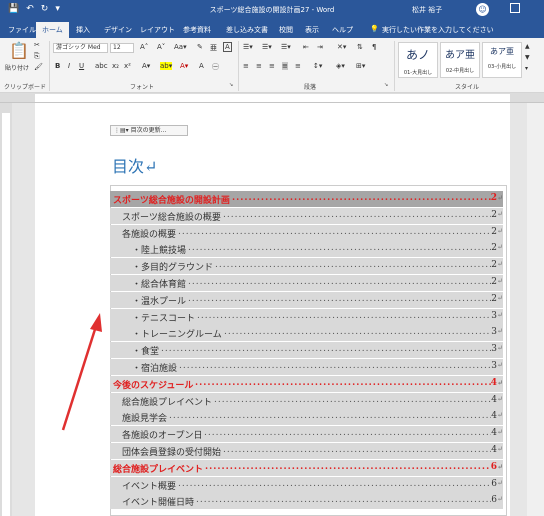 The height and width of the screenshot is (516, 544). Describe the element at coordinates (81, 372) in the screenshot. I see `annotation-arrow` at that location.